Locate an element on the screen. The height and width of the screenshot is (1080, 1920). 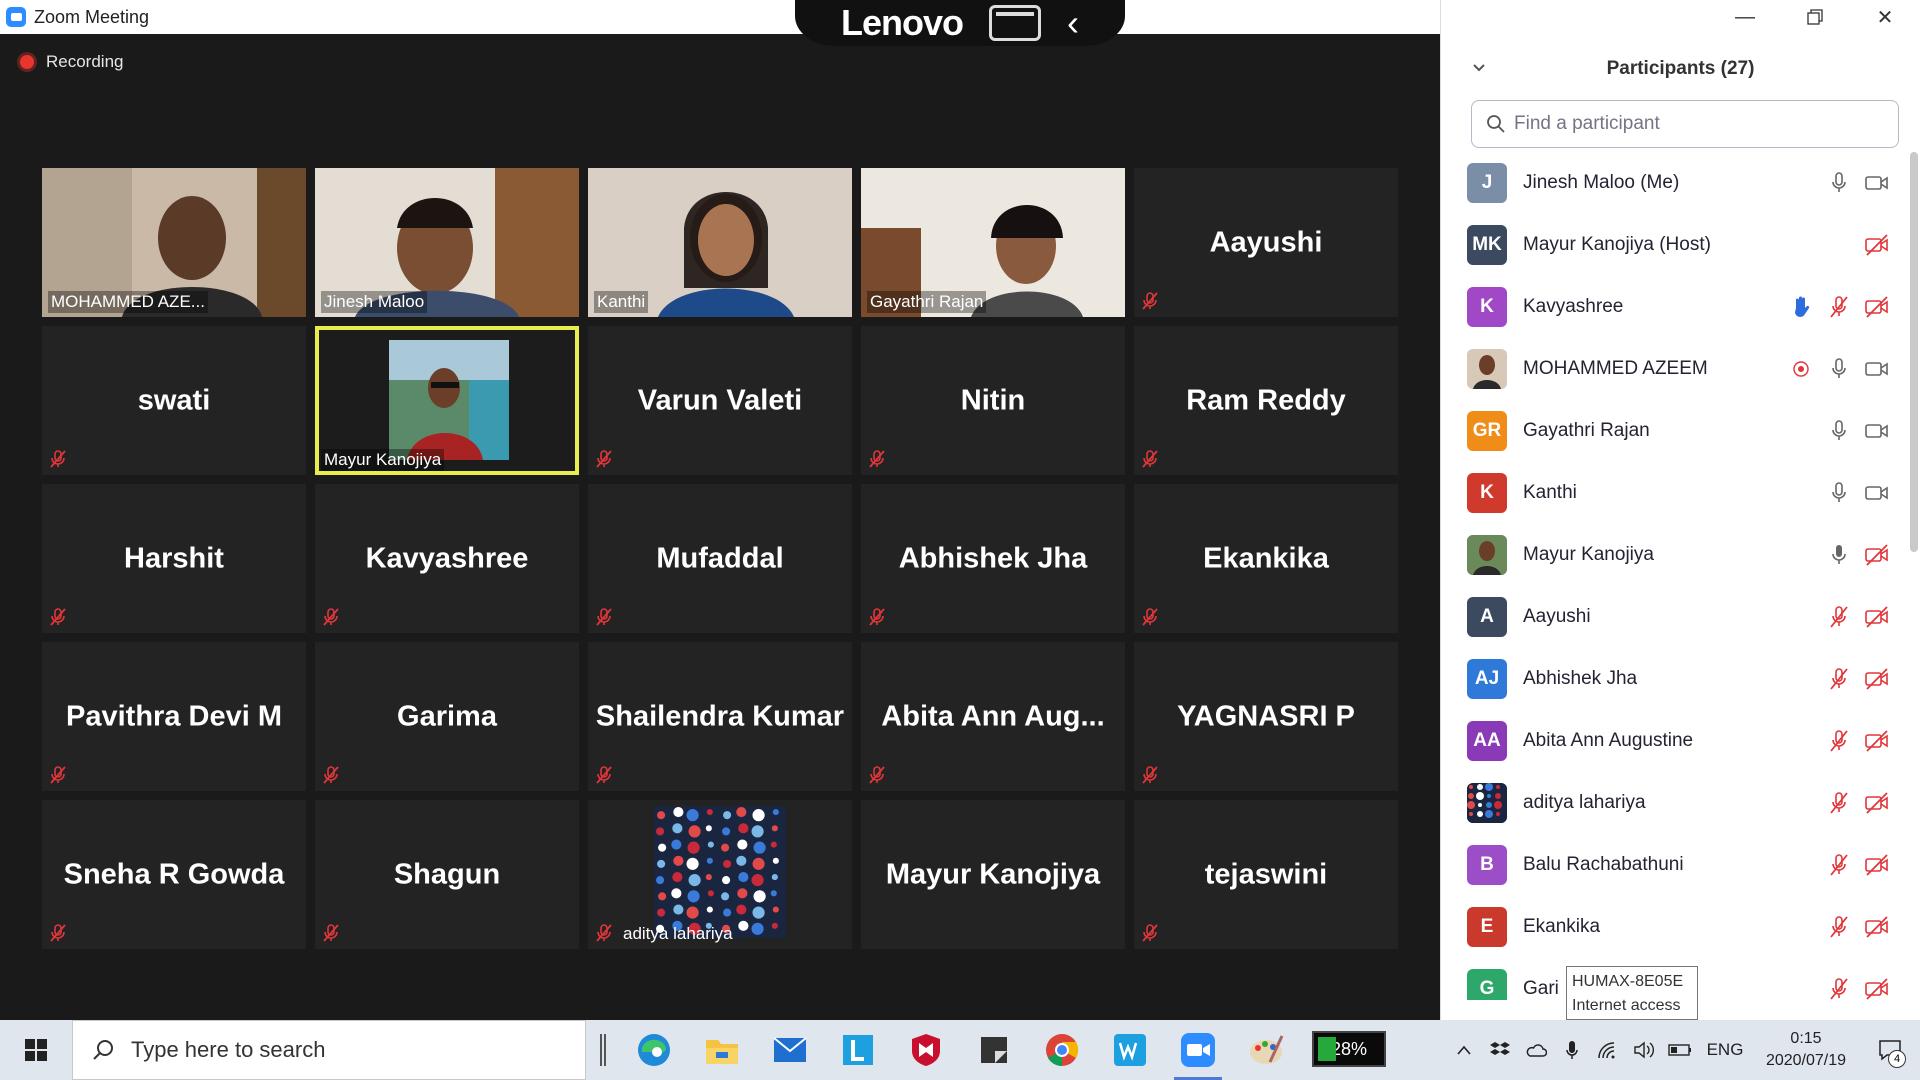
taskbar-search: Type here to search is located at coordinates (329, 1050).